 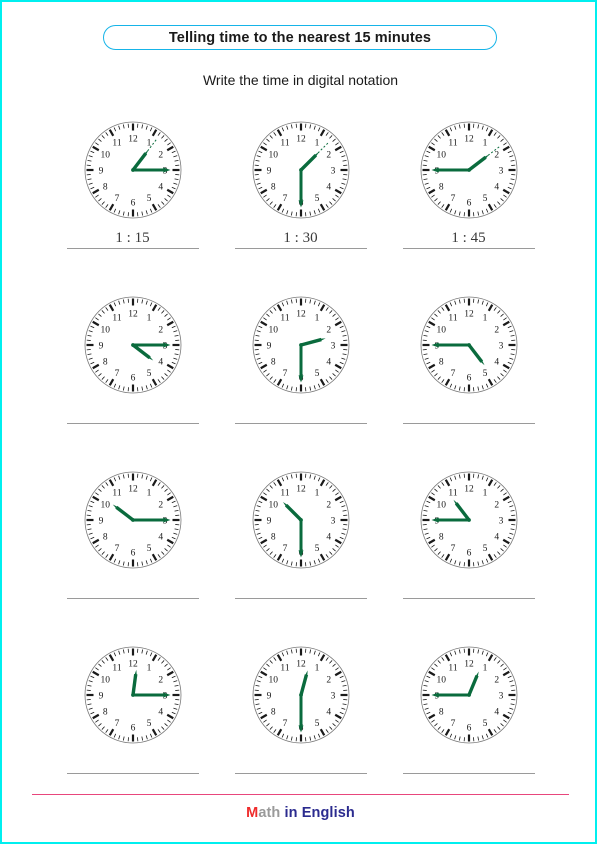 What do you see at coordinates (299, 813) in the screenshot?
I see `site-logo: Math in English` at bounding box center [299, 813].